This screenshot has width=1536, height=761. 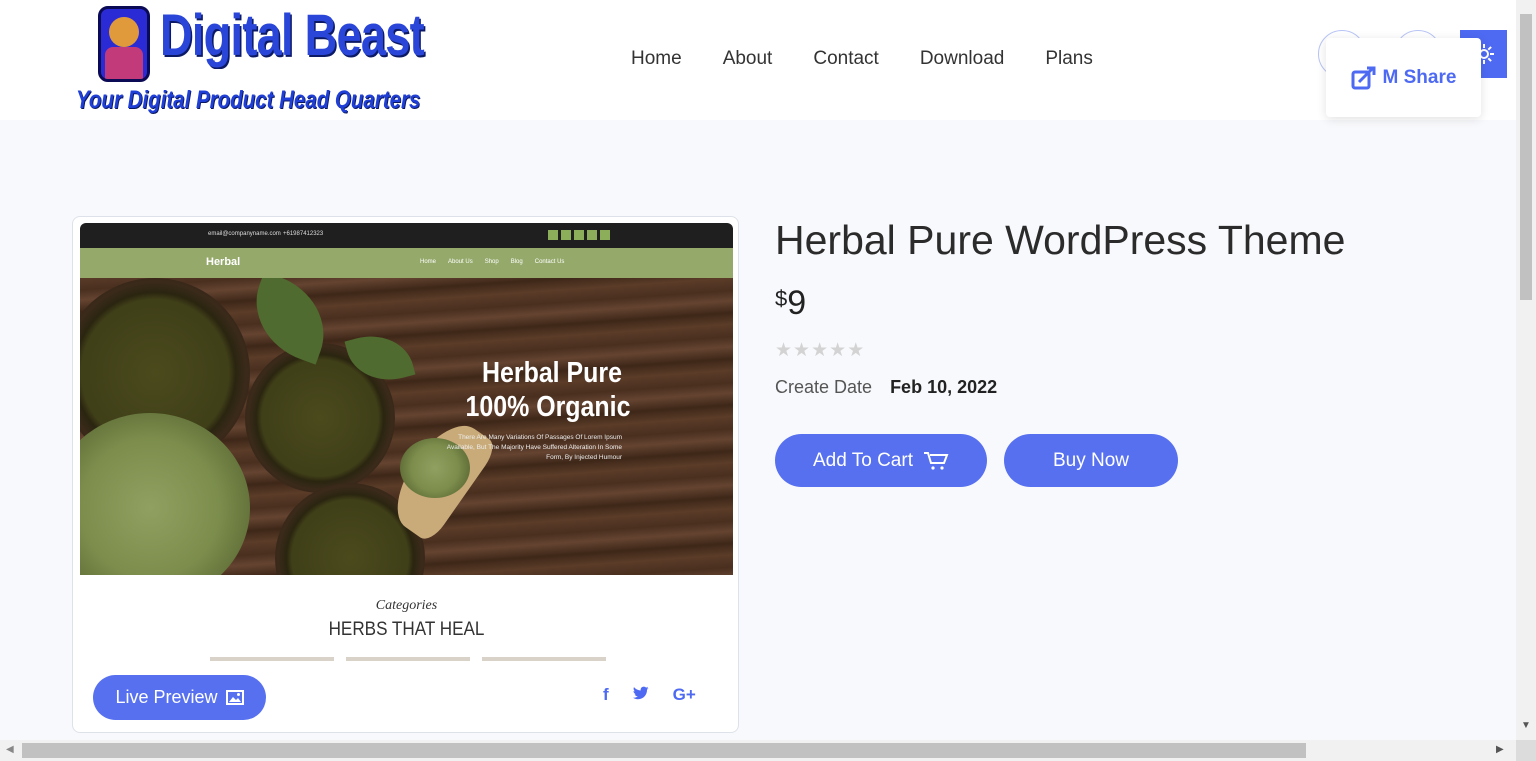 What do you see at coordinates (408, 659) in the screenshot?
I see `preview-category-thumbs` at bounding box center [408, 659].